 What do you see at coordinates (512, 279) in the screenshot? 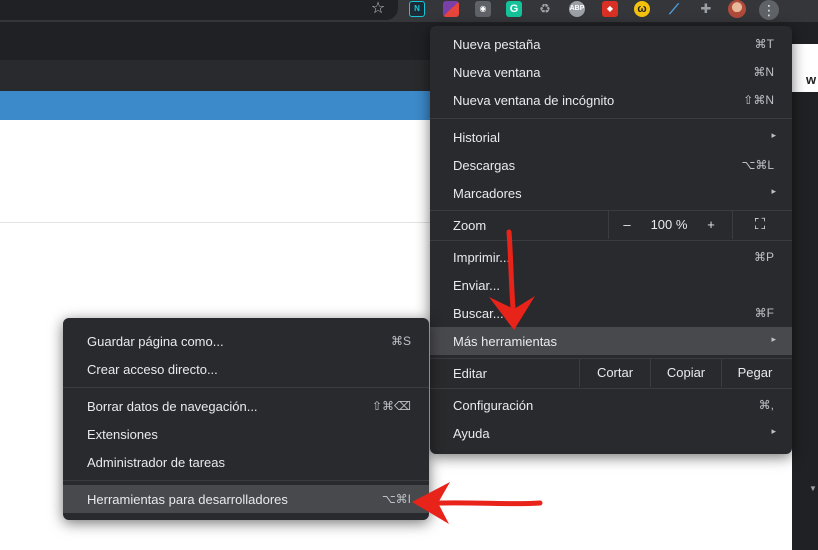
I see `down-arrow-annotation` at bounding box center [512, 279].